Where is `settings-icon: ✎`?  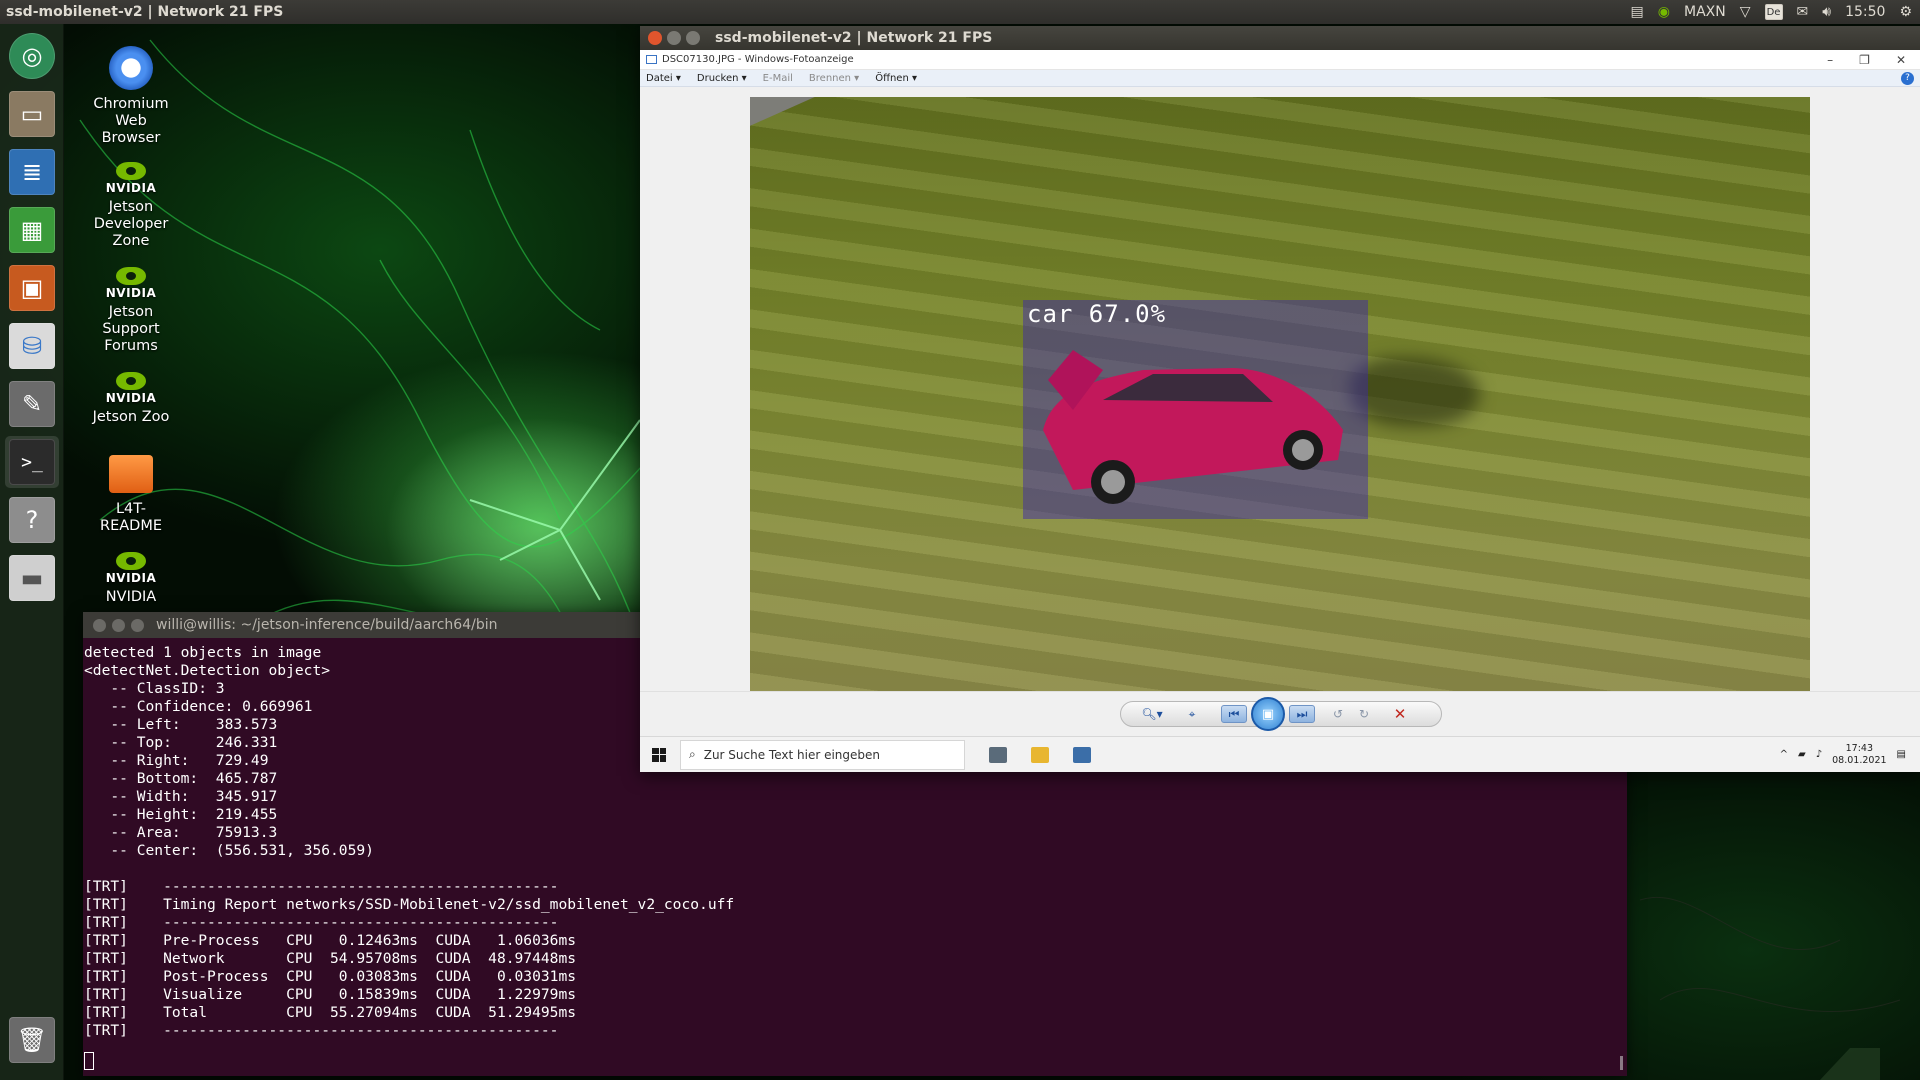
settings-icon: ✎ is located at coordinates (32, 404).